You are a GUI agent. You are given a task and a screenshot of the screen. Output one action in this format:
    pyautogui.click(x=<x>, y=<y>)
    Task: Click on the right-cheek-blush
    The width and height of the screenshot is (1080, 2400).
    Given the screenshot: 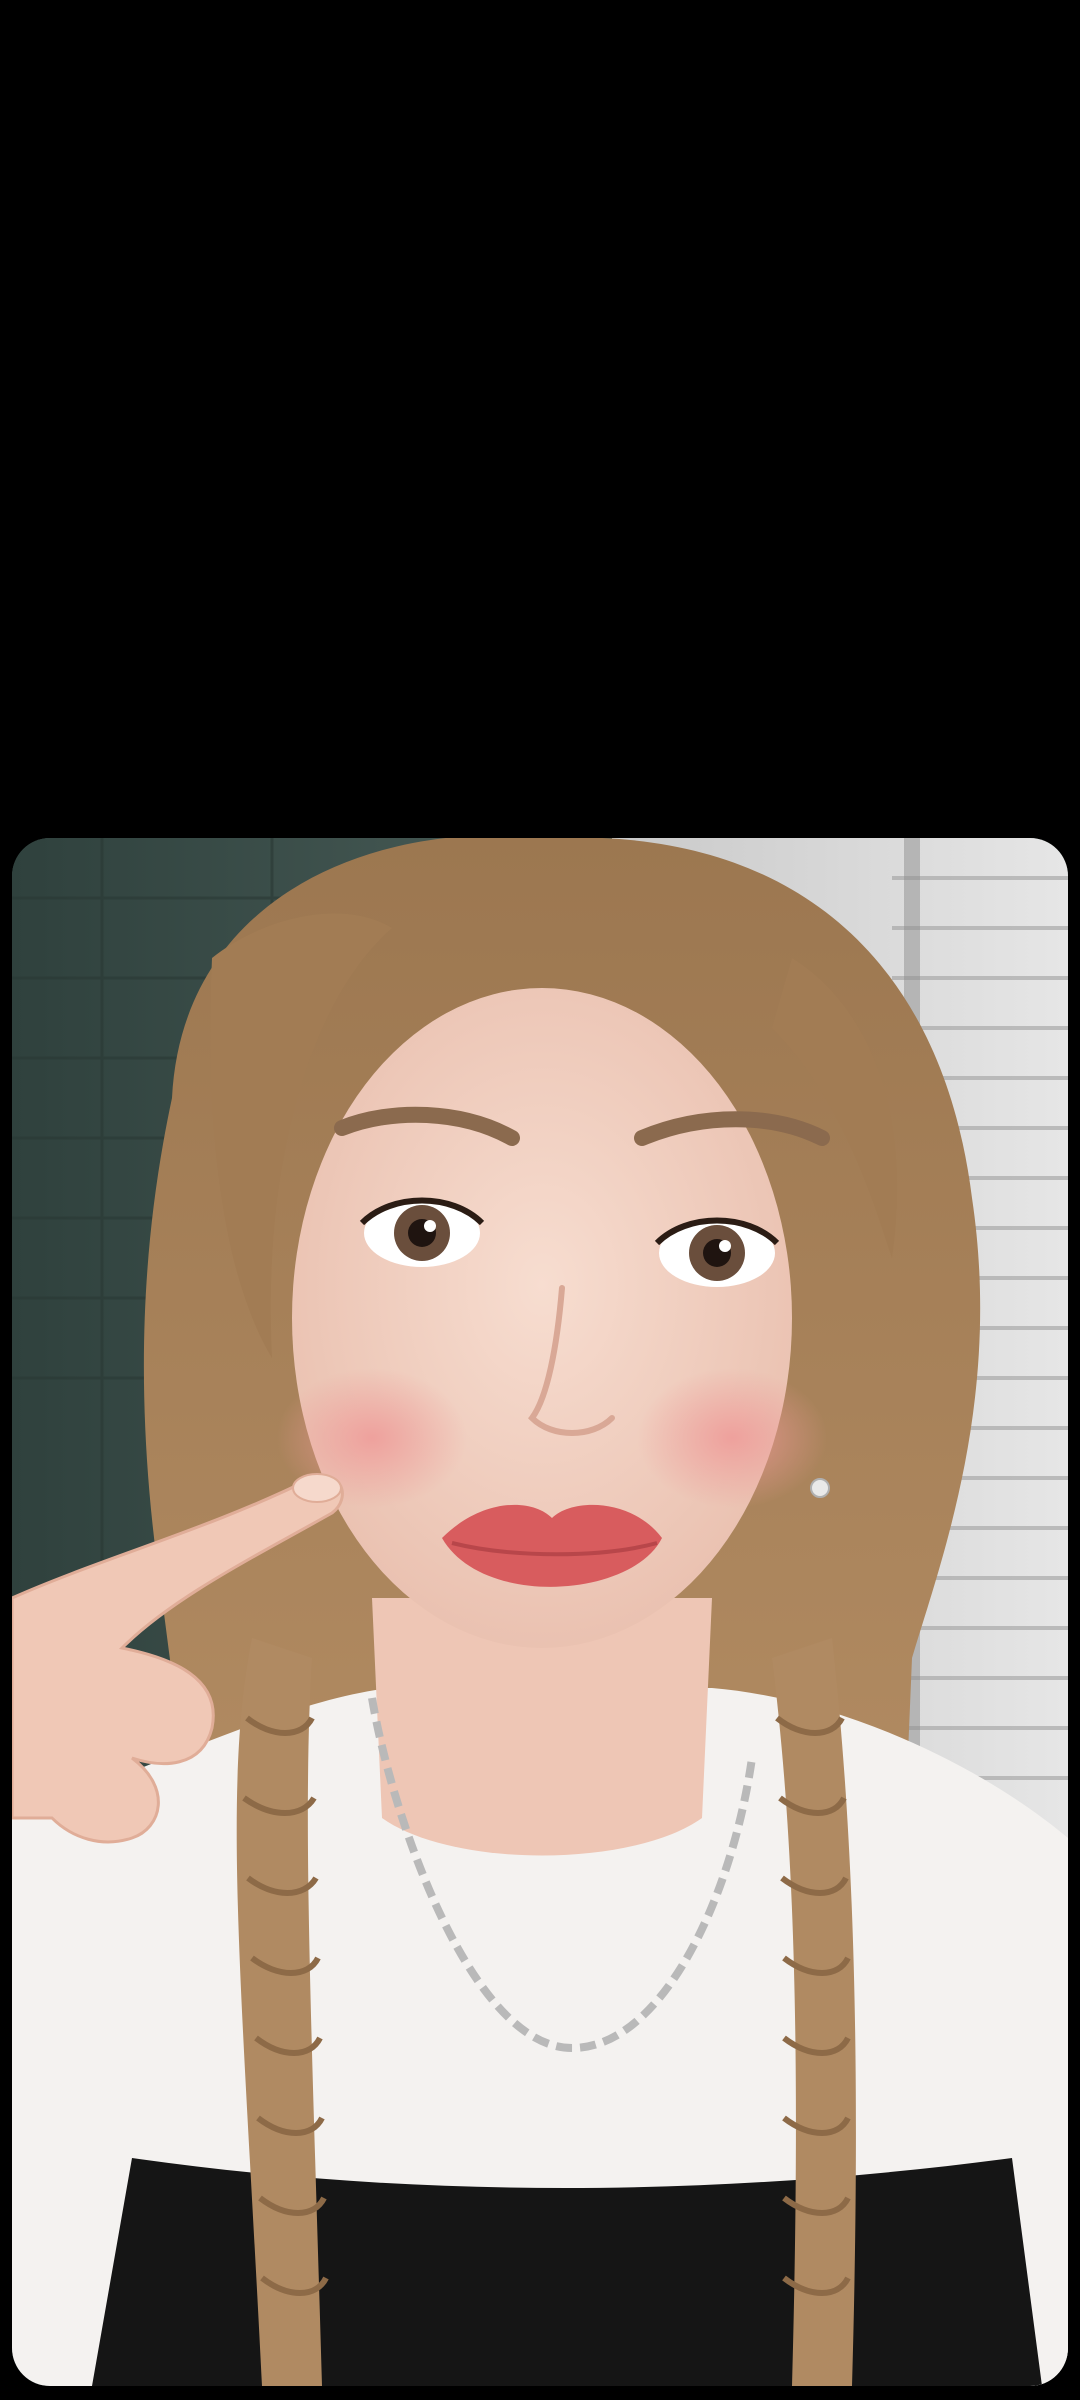 What is the action you would take?
    pyautogui.click(x=732, y=1438)
    